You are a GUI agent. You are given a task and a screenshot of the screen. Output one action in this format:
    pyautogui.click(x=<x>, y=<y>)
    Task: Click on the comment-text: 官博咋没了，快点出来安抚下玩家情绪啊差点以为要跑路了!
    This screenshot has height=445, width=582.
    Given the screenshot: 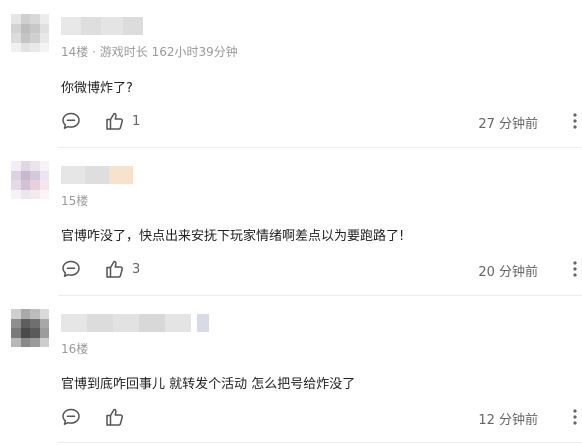 What is the action you would take?
    pyautogui.click(x=233, y=236)
    